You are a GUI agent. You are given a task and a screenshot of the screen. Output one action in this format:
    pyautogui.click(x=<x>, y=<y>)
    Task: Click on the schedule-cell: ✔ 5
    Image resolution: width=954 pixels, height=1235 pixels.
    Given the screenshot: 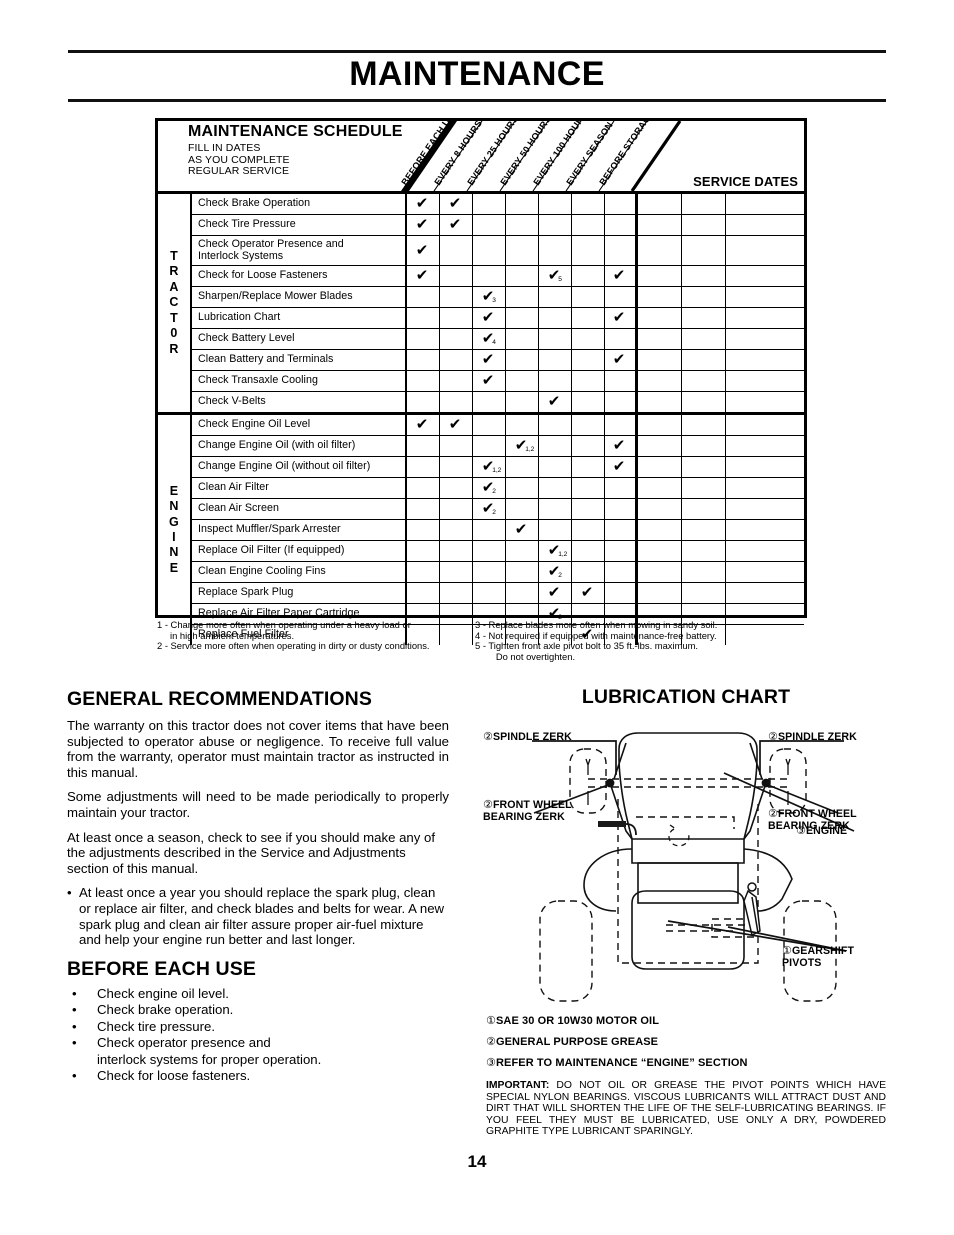 What is the action you would take?
    pyautogui.click(x=555, y=276)
    